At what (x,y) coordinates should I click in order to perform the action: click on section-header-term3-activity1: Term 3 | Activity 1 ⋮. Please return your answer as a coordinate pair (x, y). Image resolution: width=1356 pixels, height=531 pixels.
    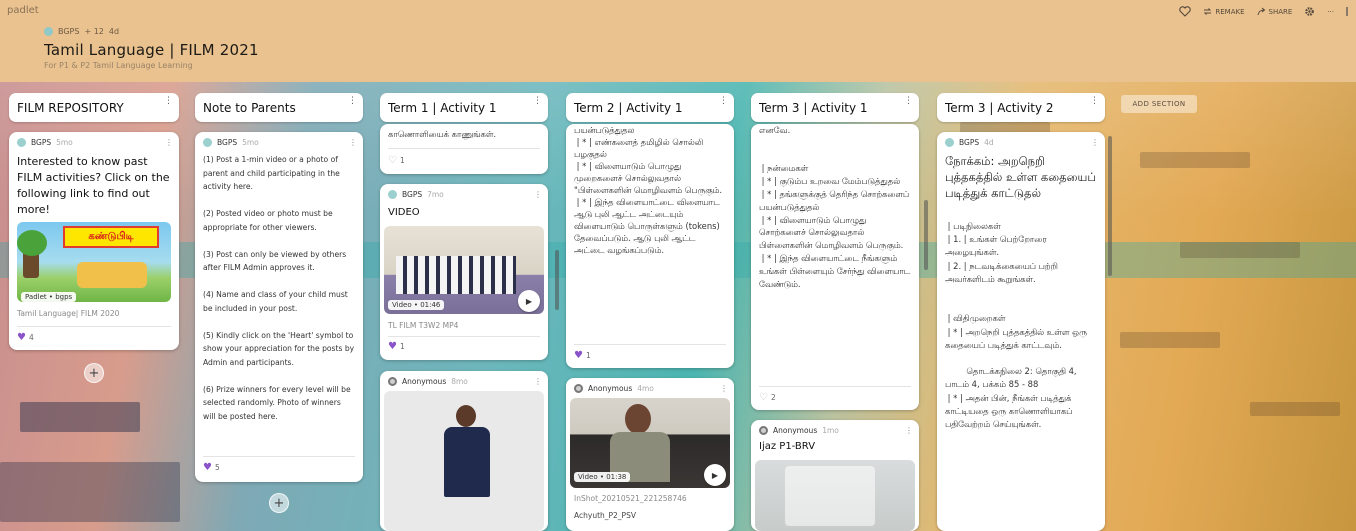
    Looking at the image, I should click on (835, 107).